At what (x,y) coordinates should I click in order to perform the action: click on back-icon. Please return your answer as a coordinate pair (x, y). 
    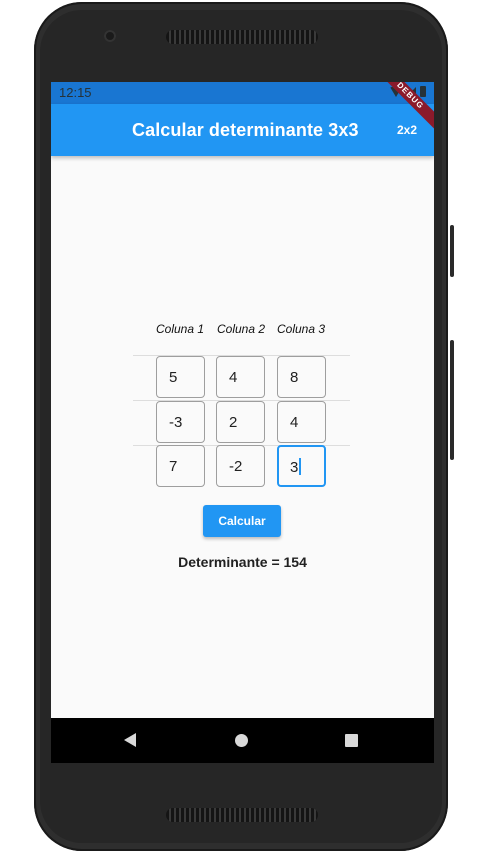
    Looking at the image, I should click on (130, 740).